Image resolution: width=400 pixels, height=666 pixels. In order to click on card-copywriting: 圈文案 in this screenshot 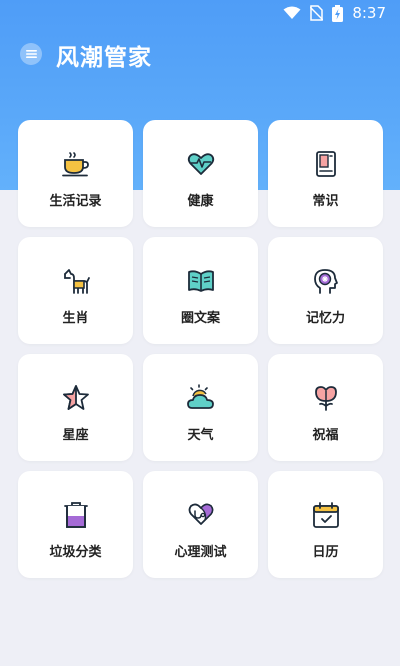, I will do `click(200, 290)`.